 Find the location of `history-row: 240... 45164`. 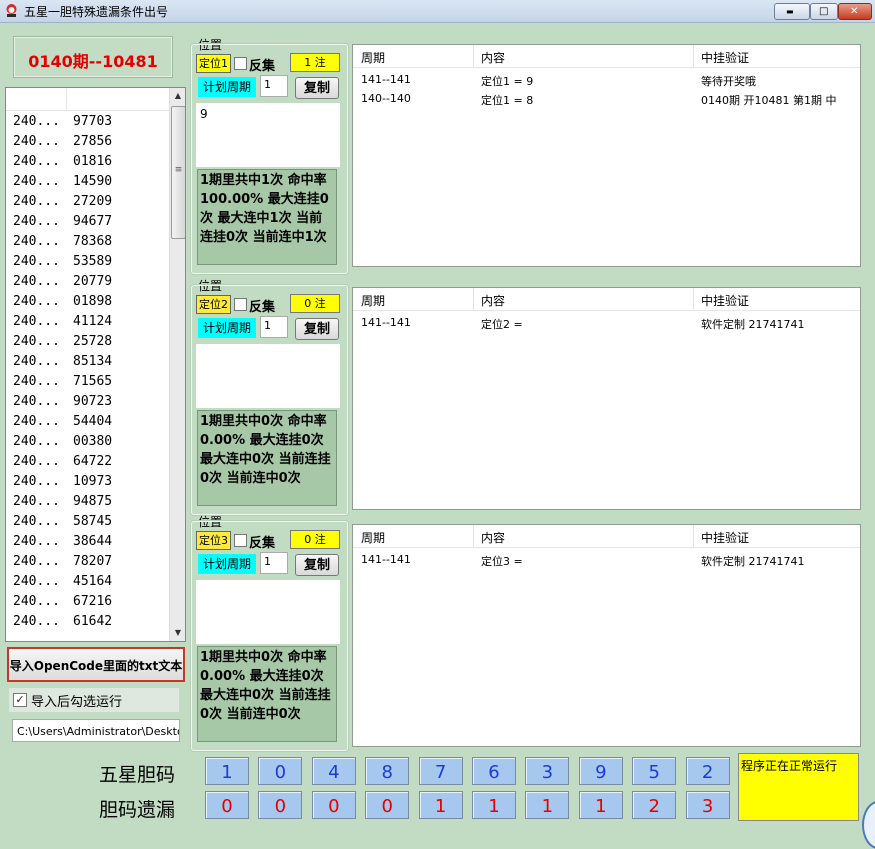

history-row: 240... 45164 is located at coordinates (88, 582).